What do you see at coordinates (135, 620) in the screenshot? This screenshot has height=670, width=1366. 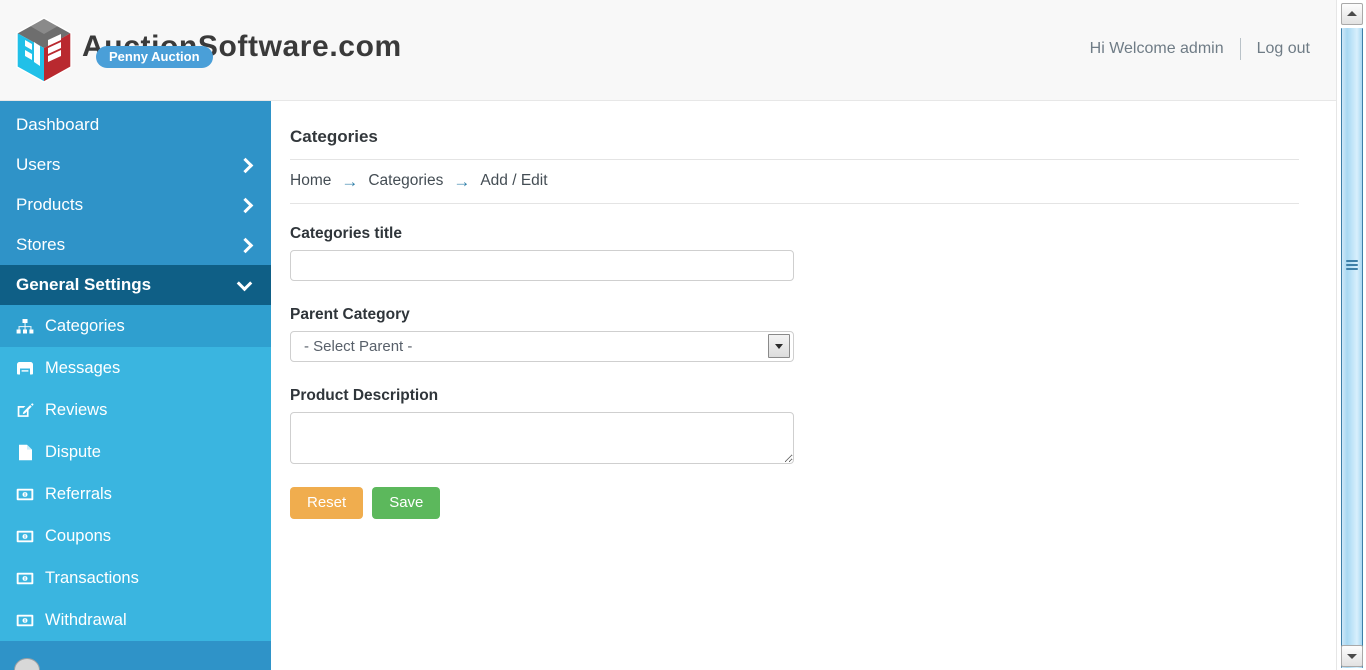 I see `sidebar-item-withdrawal: Withdrawal` at bounding box center [135, 620].